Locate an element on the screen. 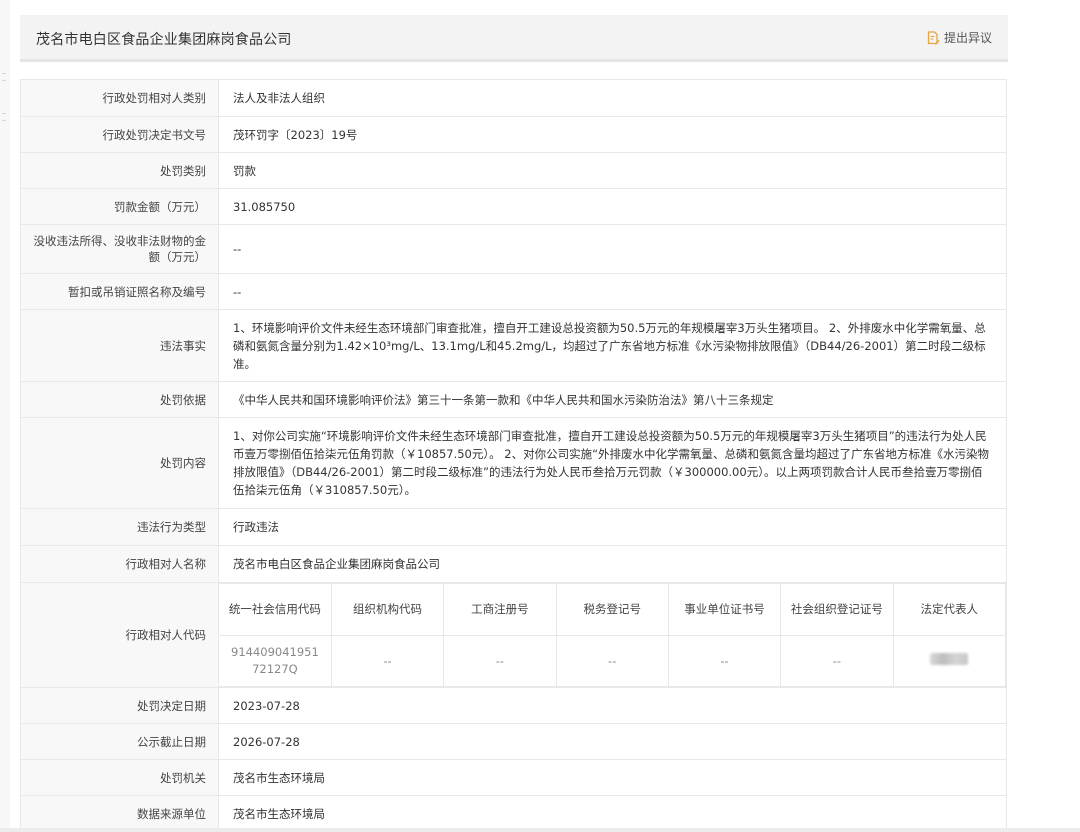 This screenshot has height=832, width=1080. value-decision-date: 2023-07-28 is located at coordinates (612, 705).